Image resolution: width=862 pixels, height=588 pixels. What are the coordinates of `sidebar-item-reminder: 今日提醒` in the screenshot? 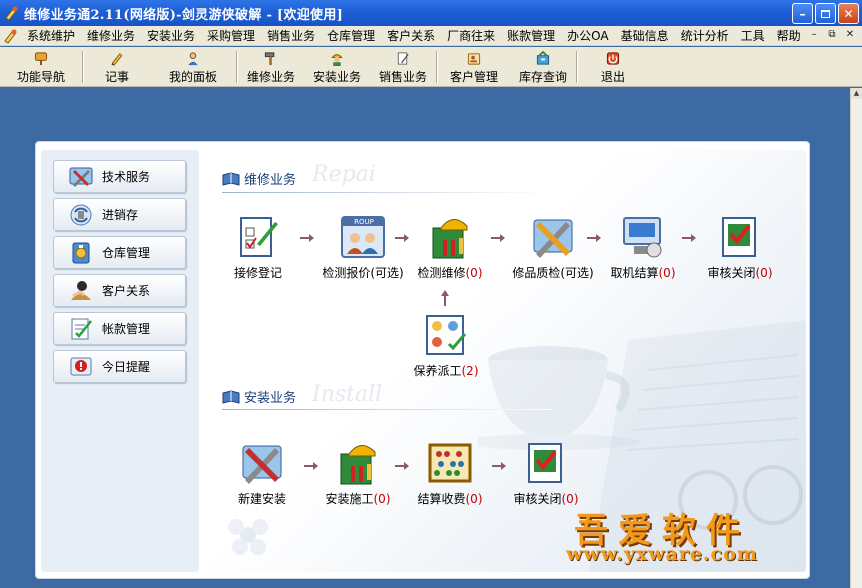 It's located at (119, 366).